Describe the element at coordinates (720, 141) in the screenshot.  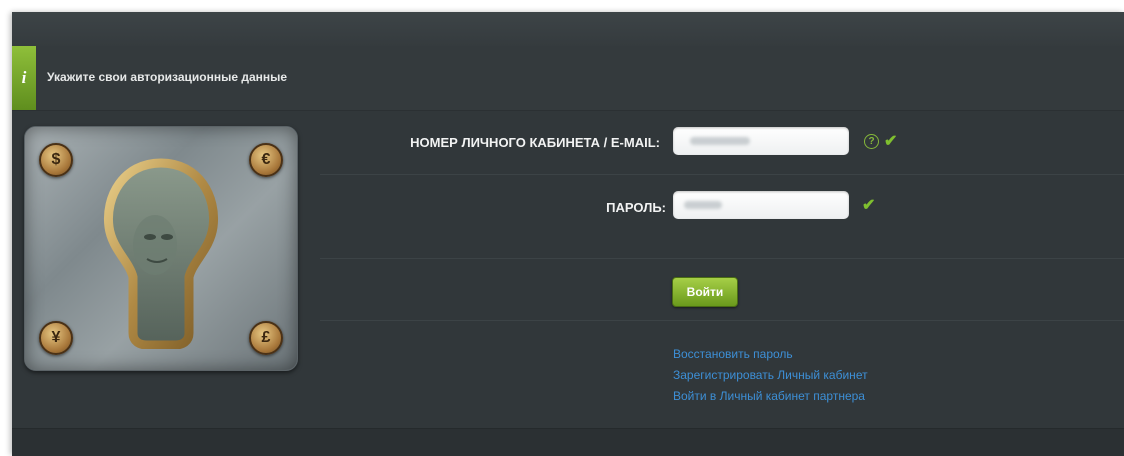
I see `account-value-redacted` at that location.